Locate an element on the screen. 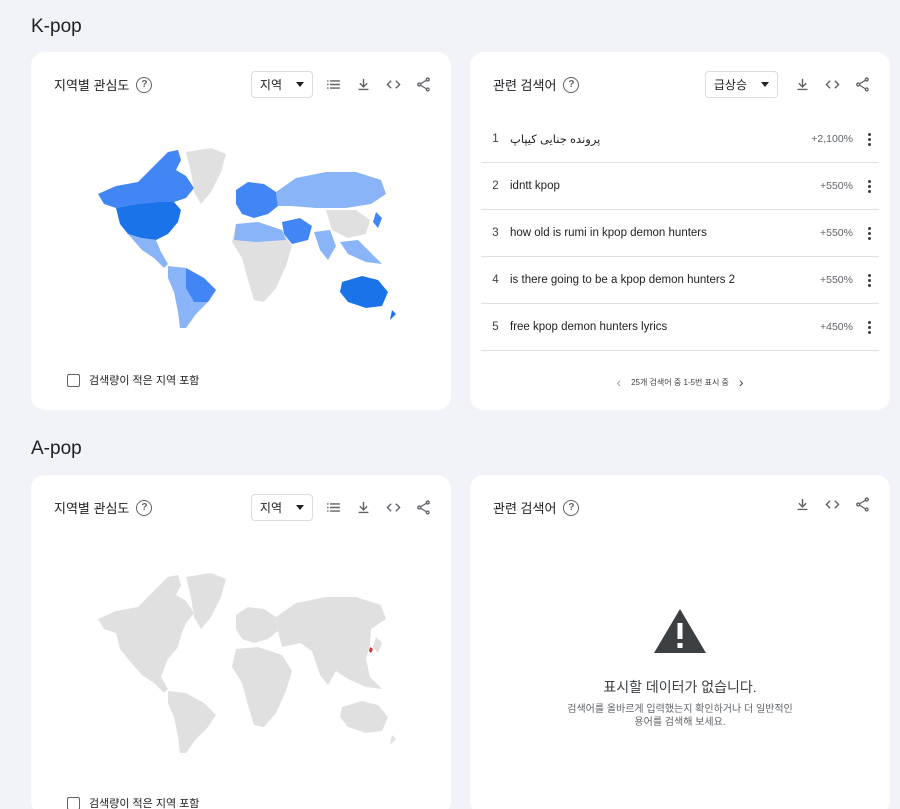 The image size is (900, 809). pagination-label: 25개 검색어 중 1-5번 표시 중 is located at coordinates (680, 382).